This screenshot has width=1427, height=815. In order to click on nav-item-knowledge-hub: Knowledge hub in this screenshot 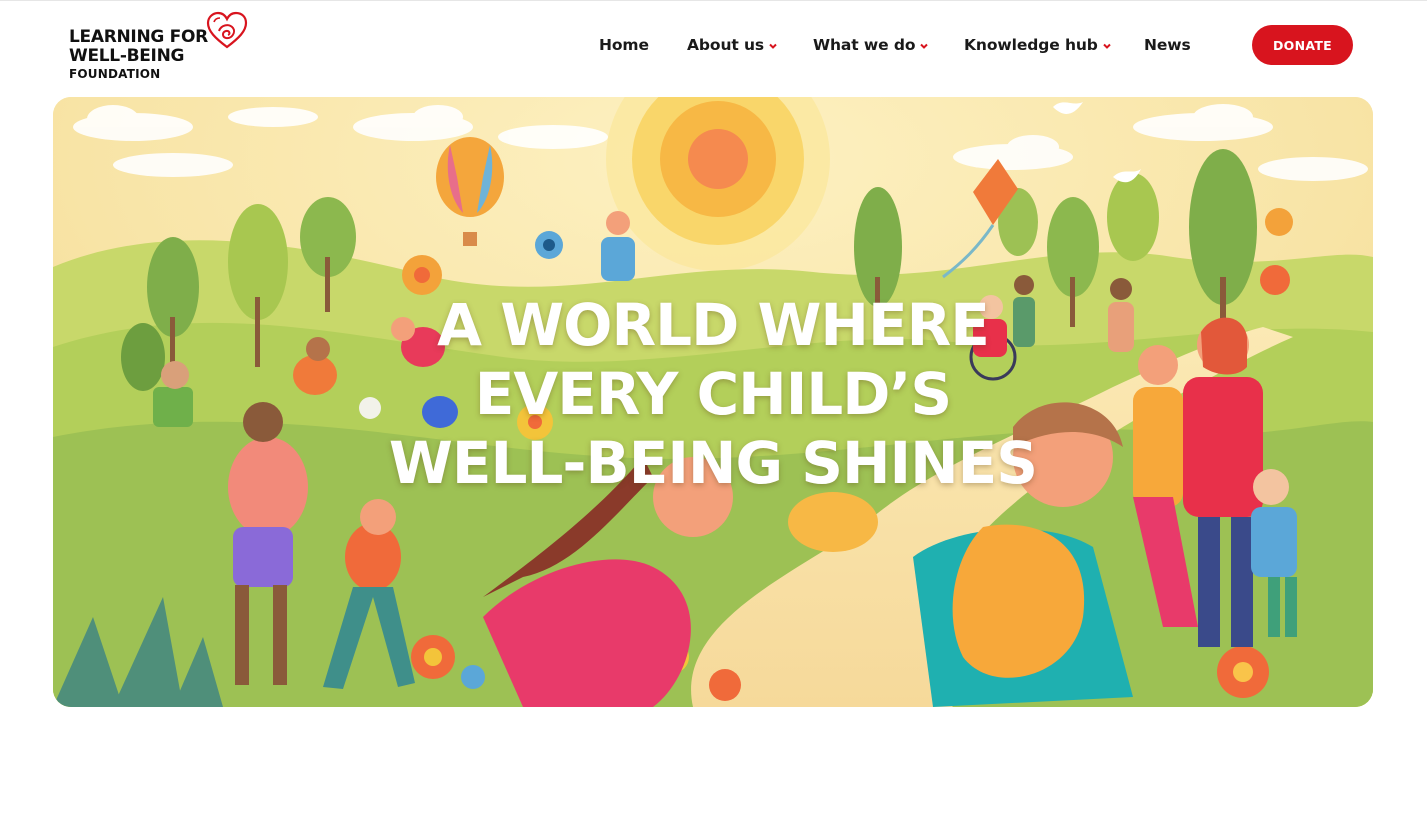, I will do `click(1038, 45)`.